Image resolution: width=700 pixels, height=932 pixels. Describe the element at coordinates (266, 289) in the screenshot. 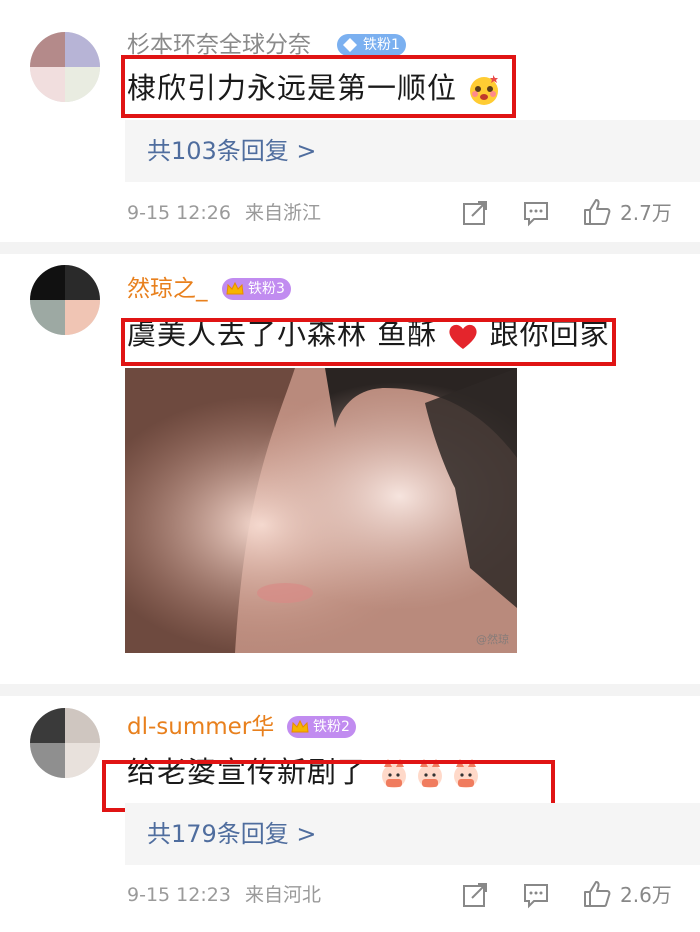

I see `badge-label: 铁粉3` at that location.